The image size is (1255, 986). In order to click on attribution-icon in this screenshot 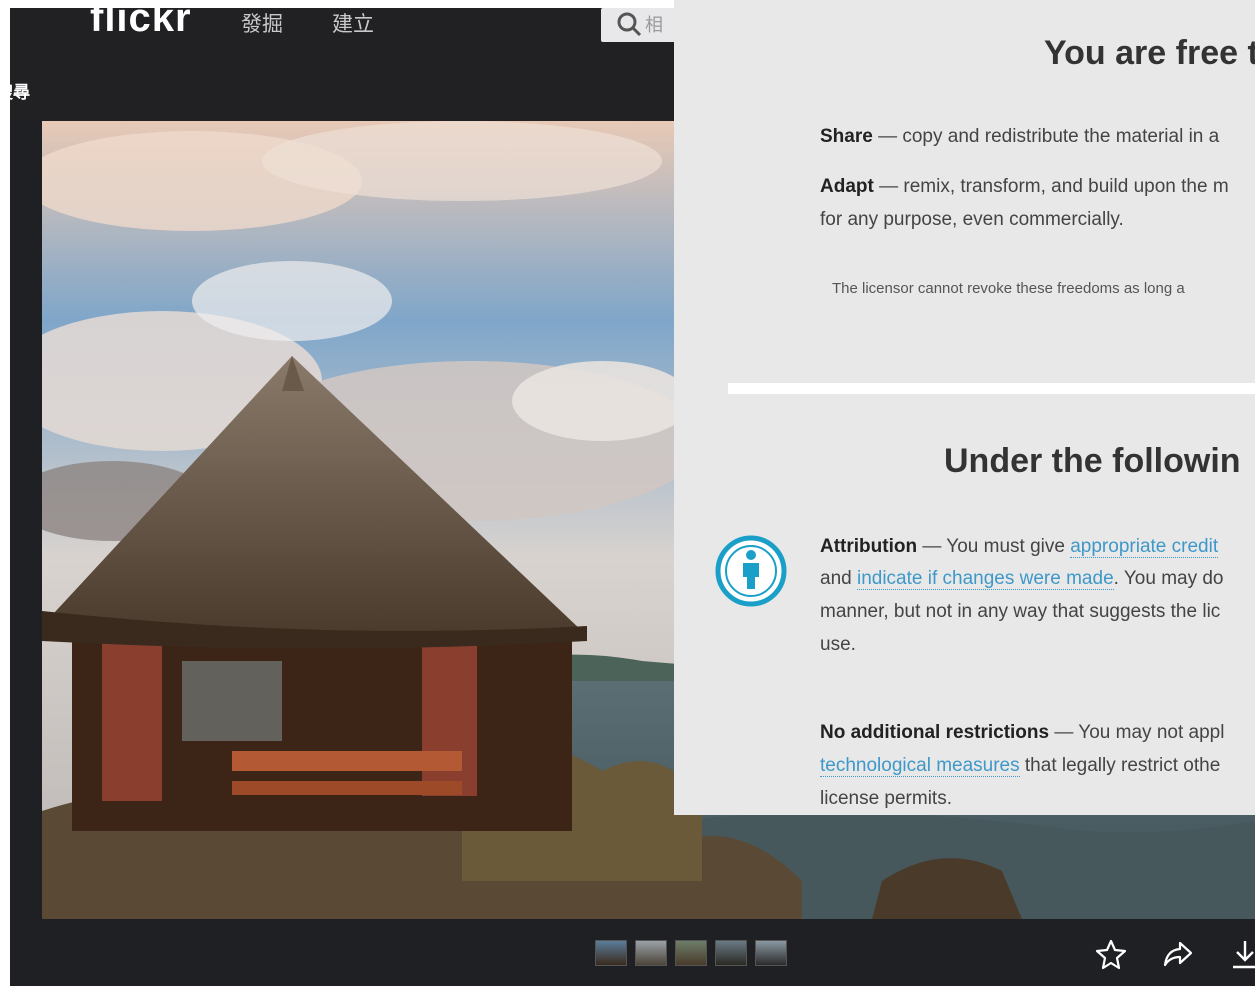, I will do `click(751, 571)`.